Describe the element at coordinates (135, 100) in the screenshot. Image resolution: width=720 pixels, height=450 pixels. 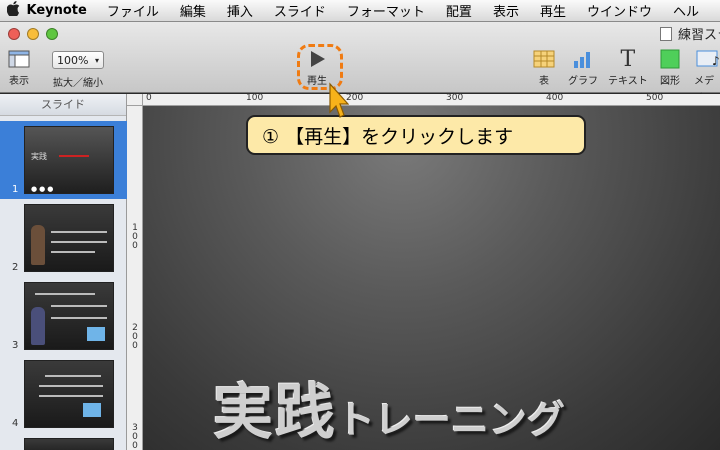
I see `ruler-corner` at that location.